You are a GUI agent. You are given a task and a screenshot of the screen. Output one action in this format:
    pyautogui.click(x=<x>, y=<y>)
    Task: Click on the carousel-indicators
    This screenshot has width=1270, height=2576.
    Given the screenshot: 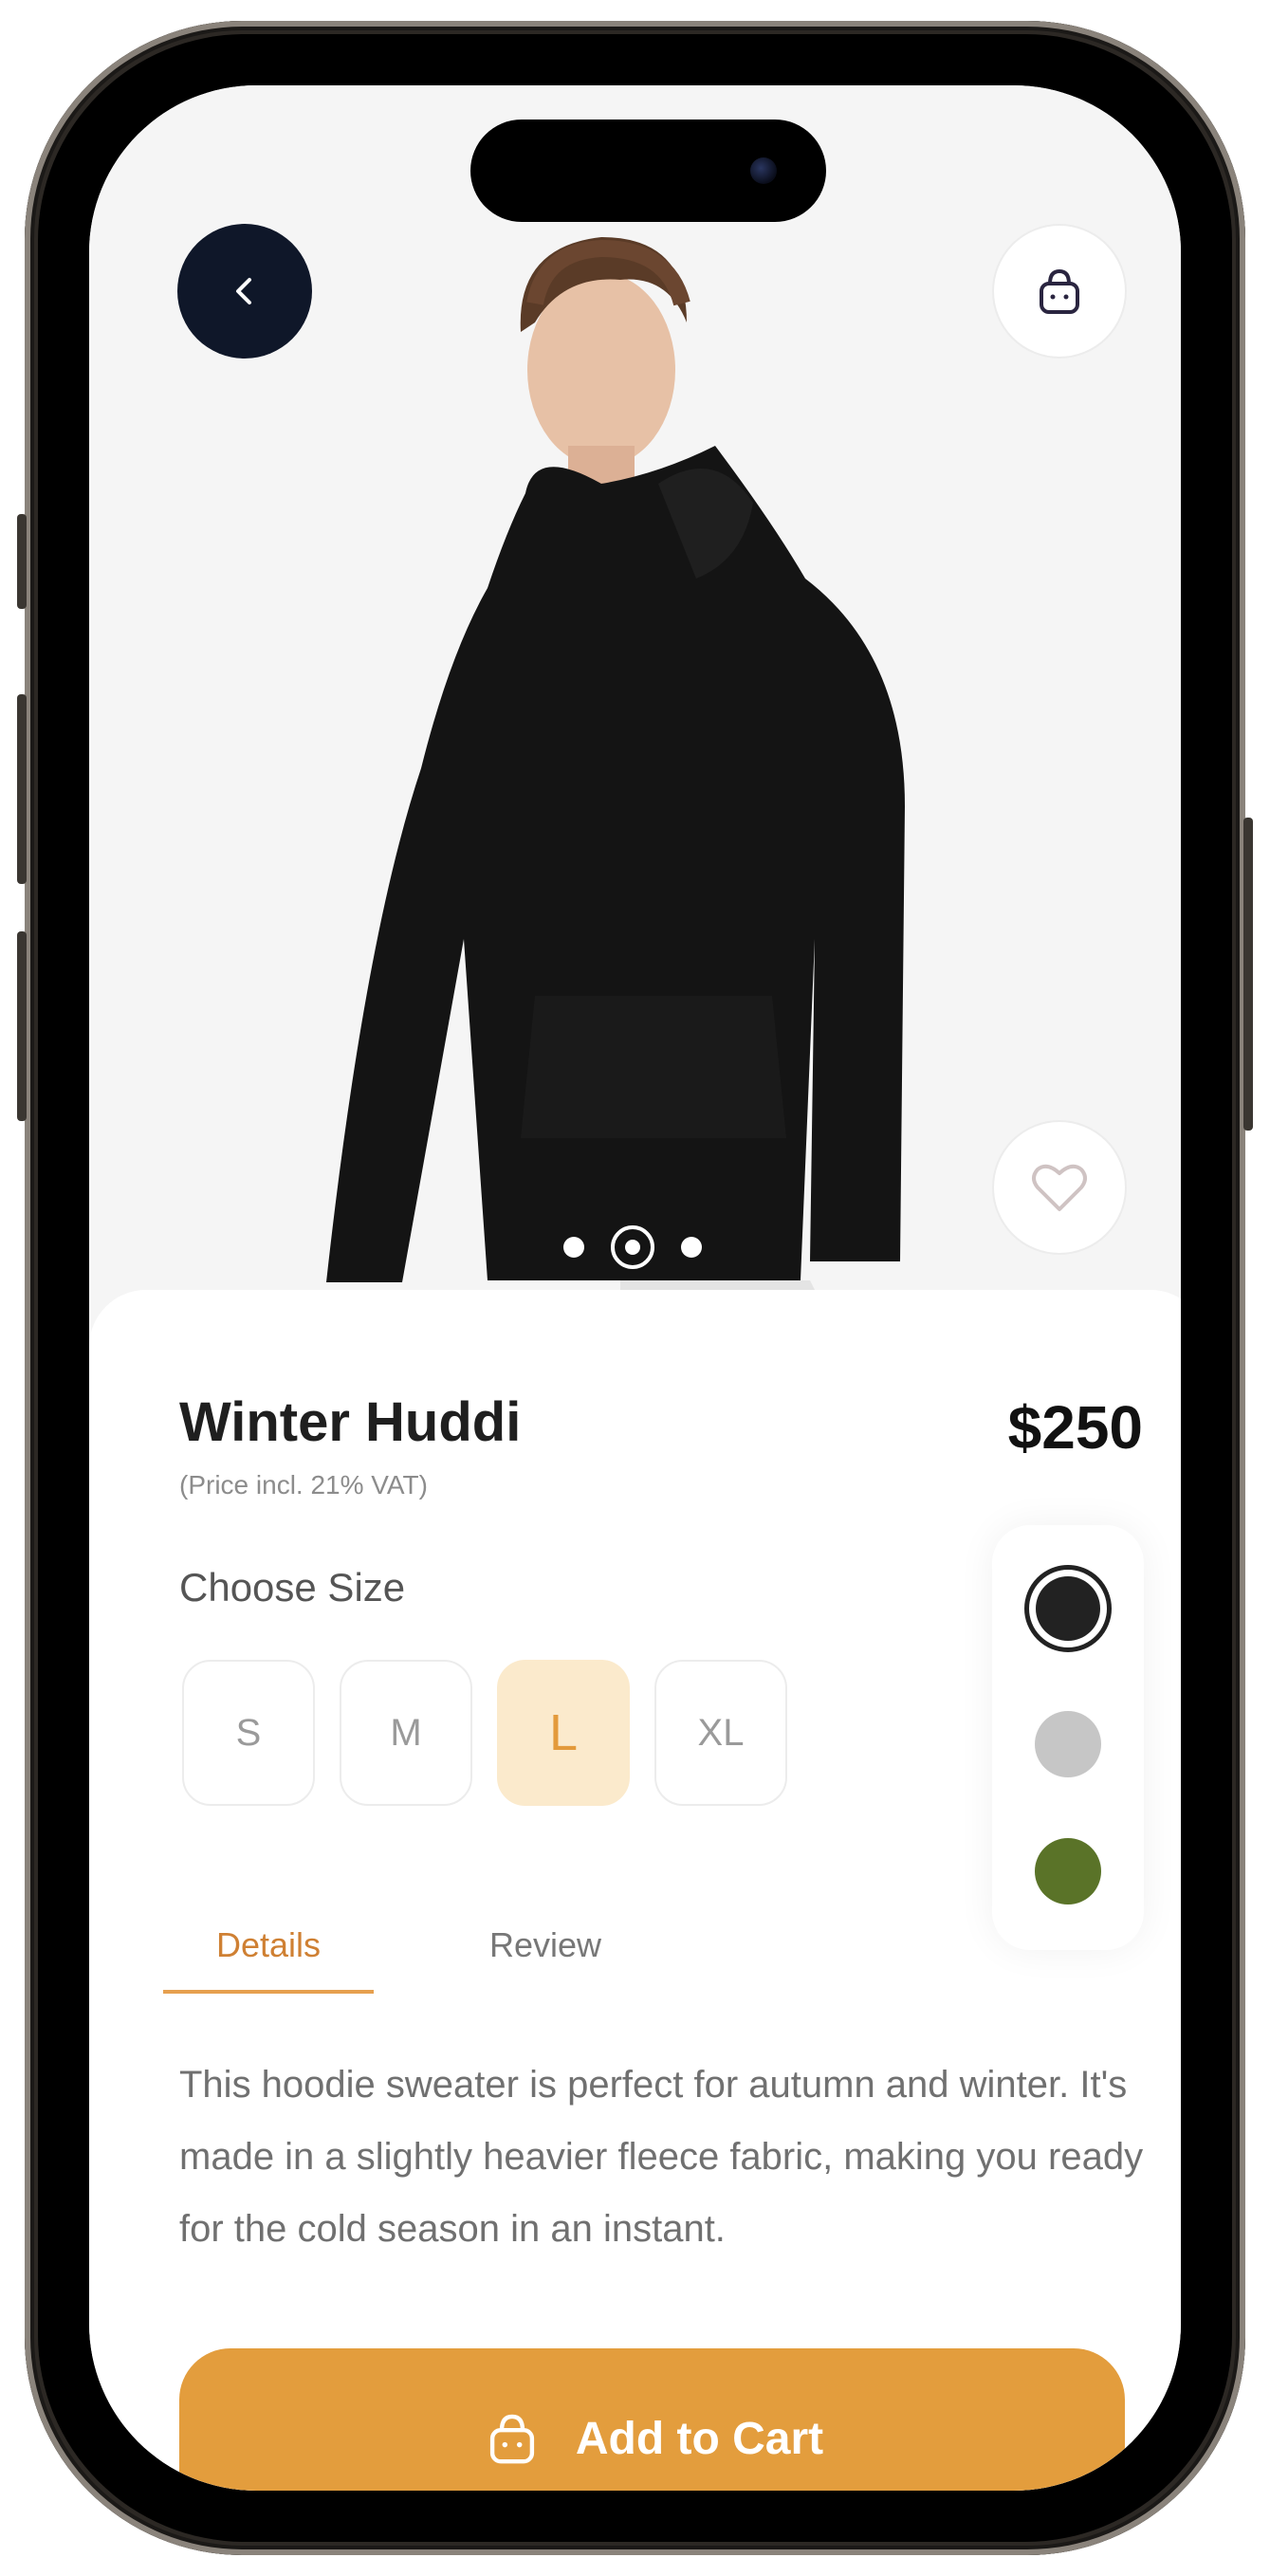 What is the action you would take?
    pyautogui.click(x=632, y=1247)
    